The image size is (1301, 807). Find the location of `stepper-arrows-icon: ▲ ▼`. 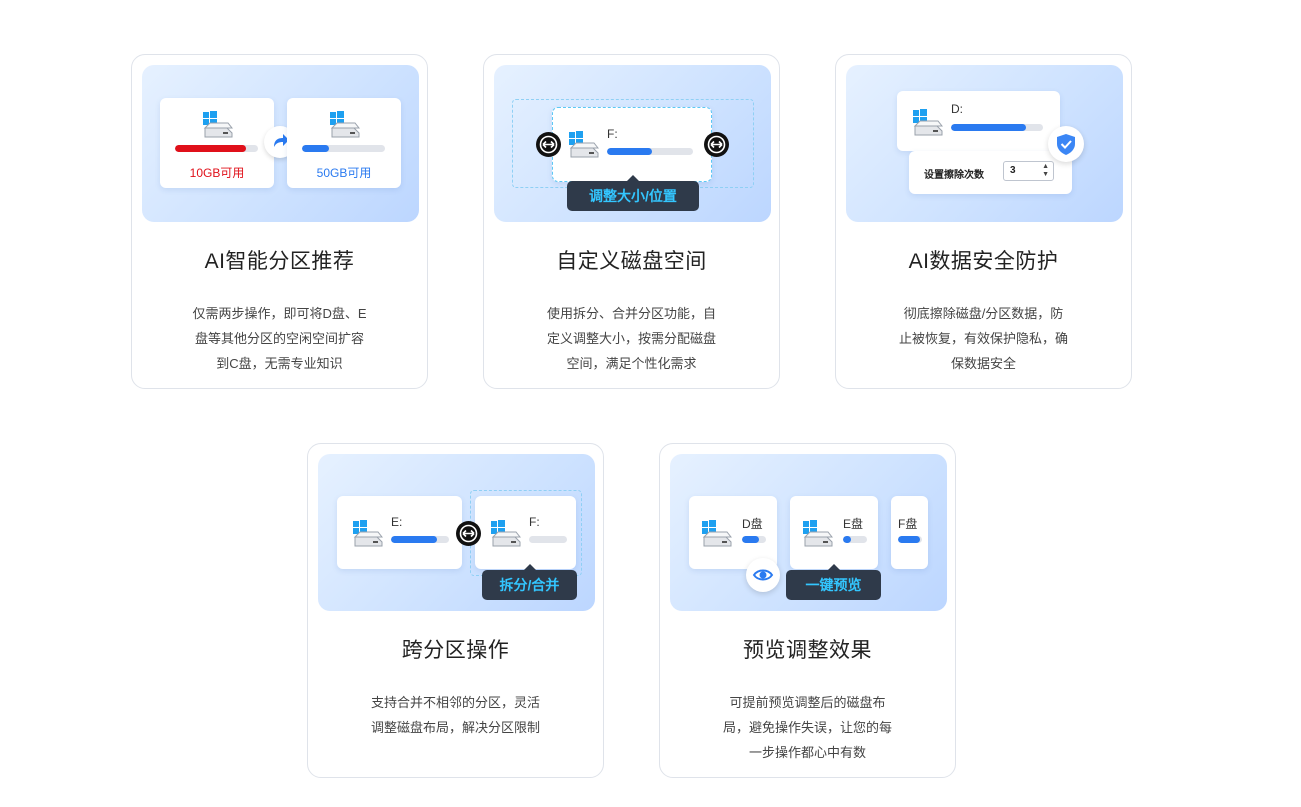

stepper-arrows-icon: ▲ ▼ is located at coordinates (1045, 171).